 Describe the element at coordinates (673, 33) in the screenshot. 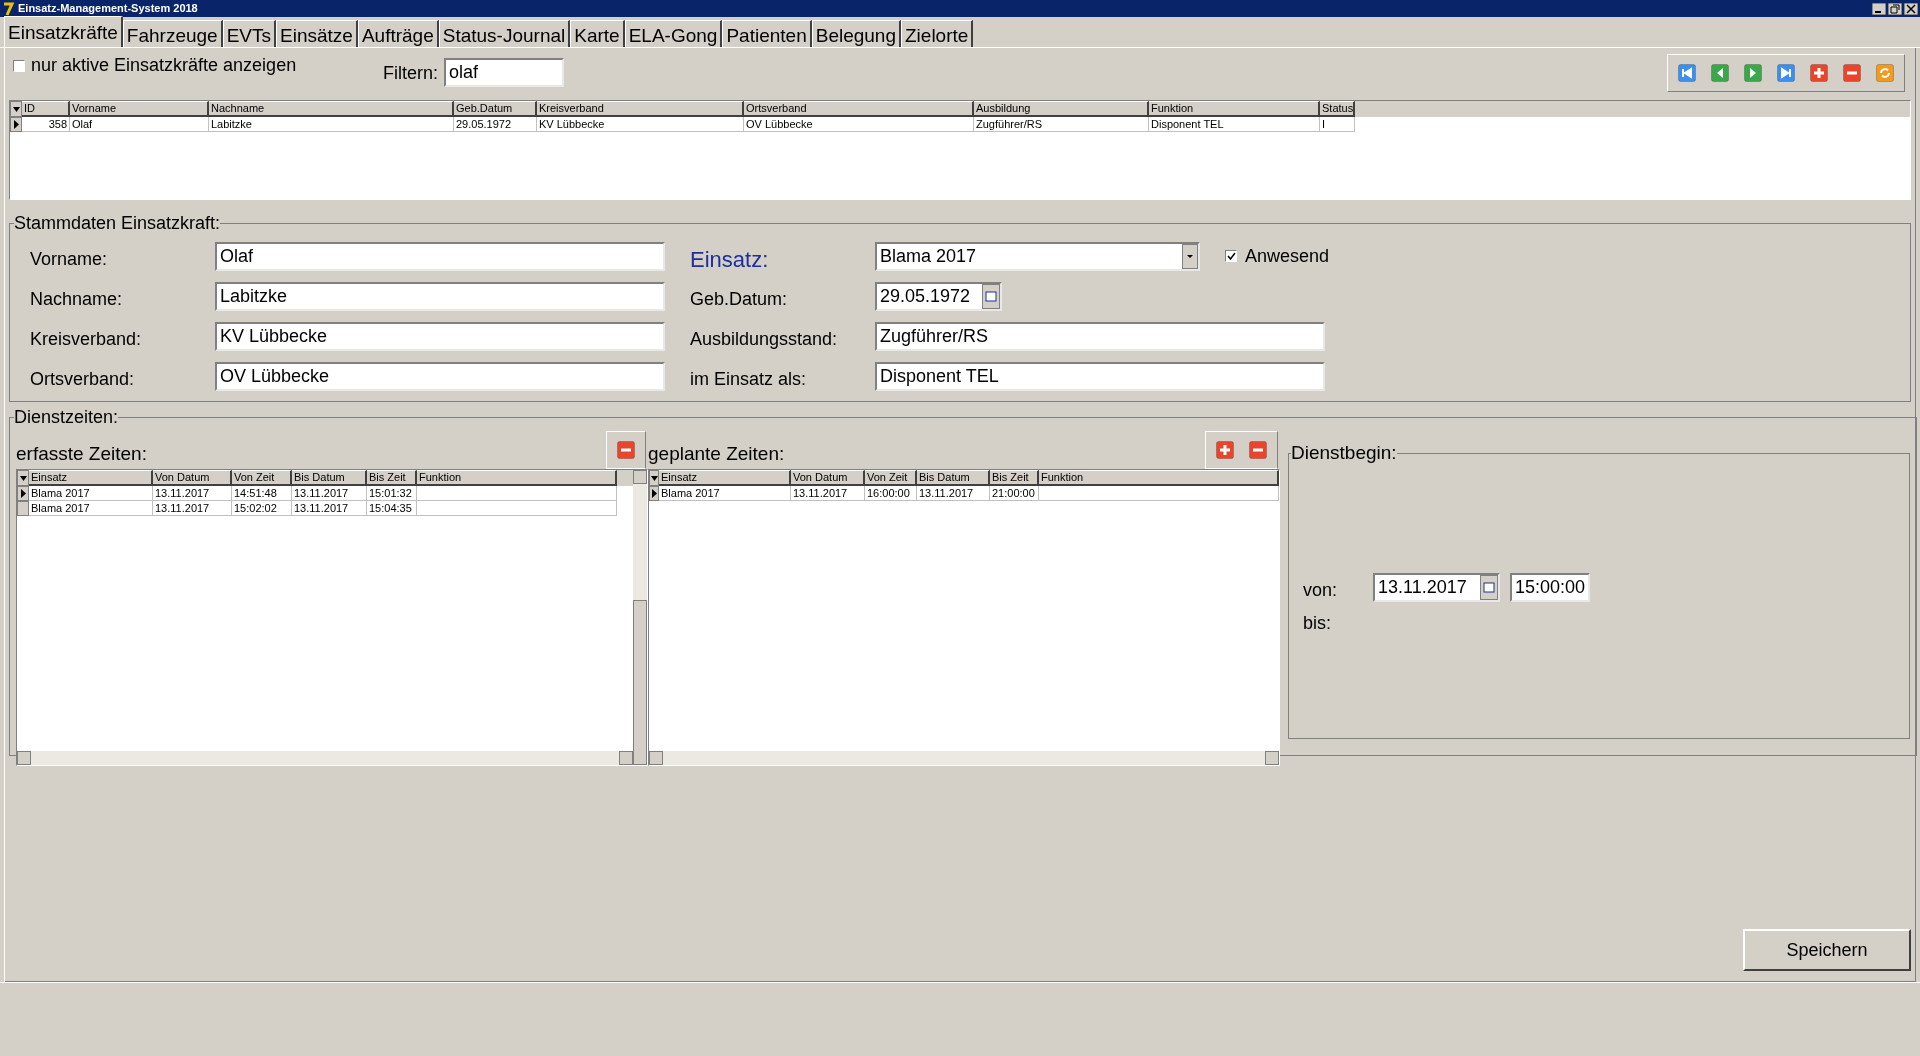

I see `tab: ELA-Gong` at that location.